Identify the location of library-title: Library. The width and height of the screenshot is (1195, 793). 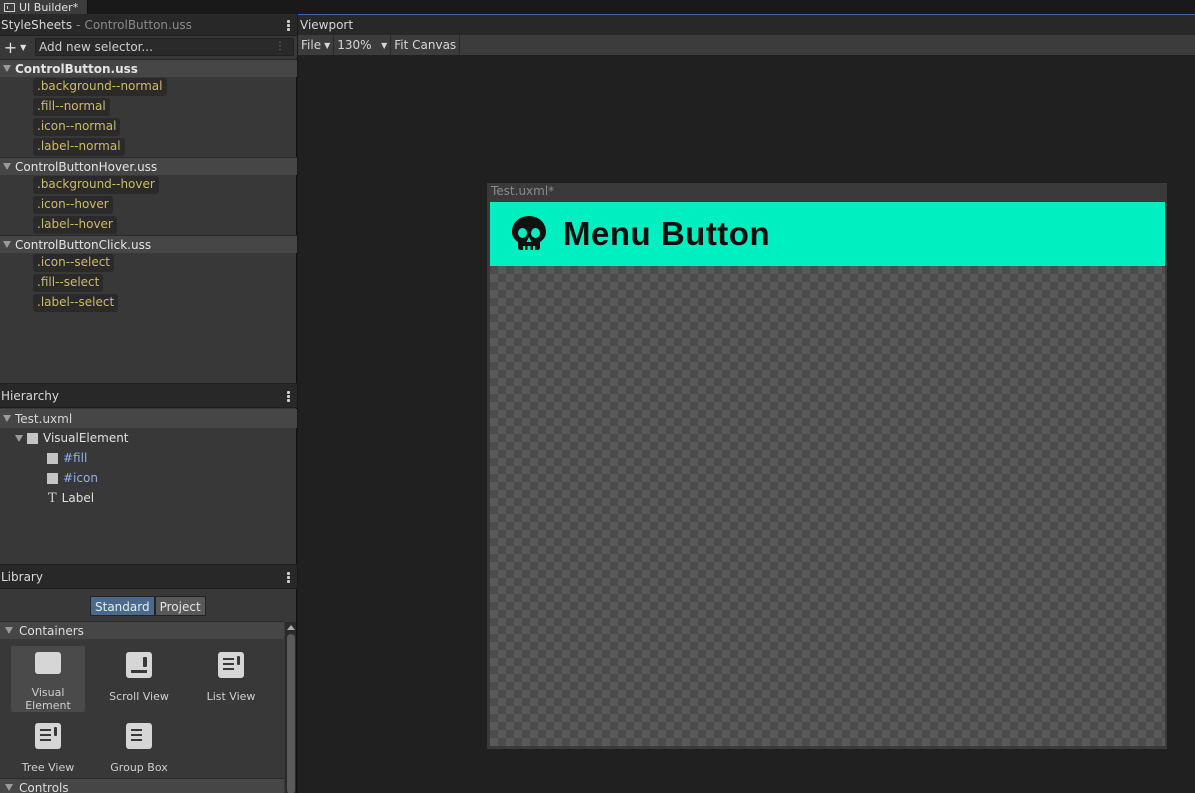
(22, 576).